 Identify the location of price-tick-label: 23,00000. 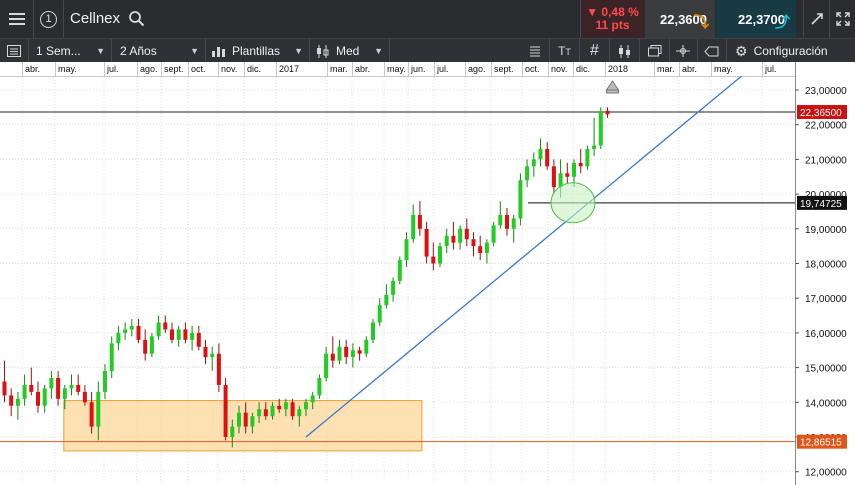
(826, 91).